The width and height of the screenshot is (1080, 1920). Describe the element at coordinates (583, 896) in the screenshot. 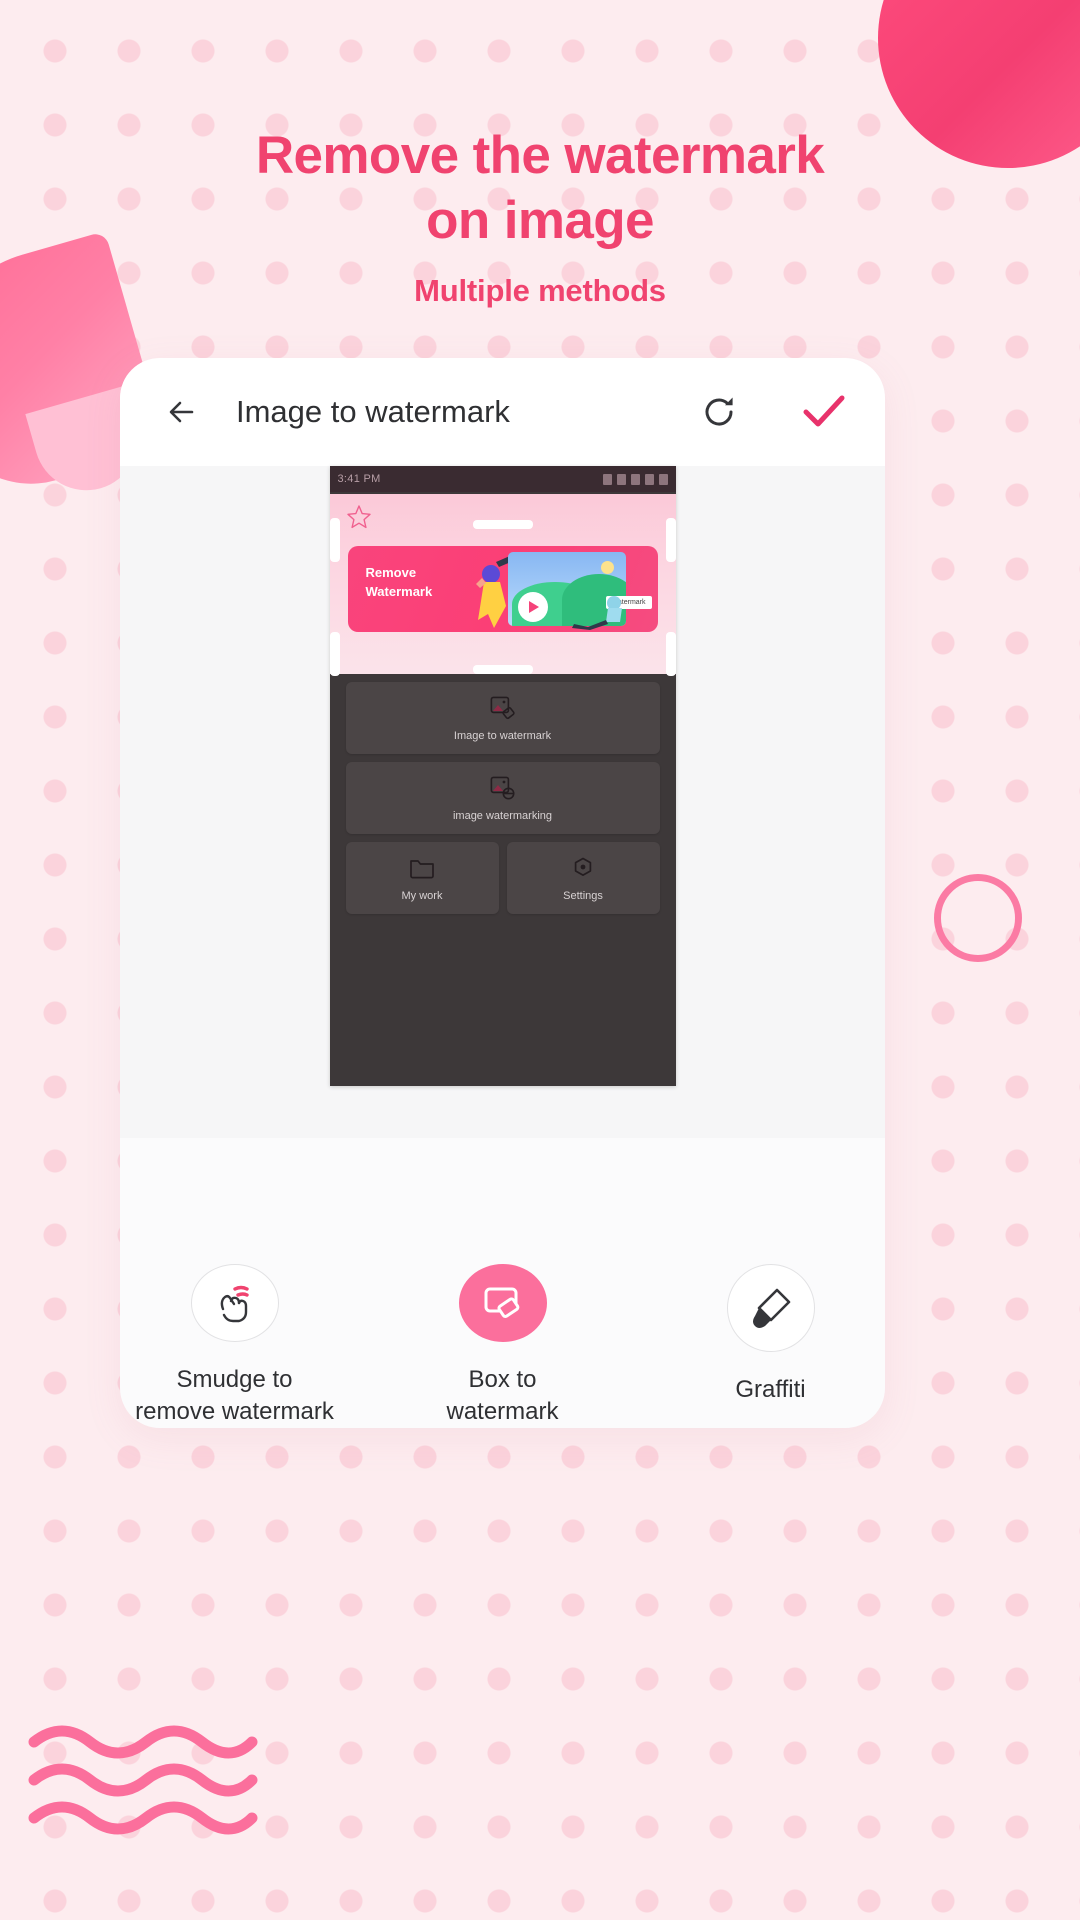

I see `inner-menu-item-label: Settings` at that location.